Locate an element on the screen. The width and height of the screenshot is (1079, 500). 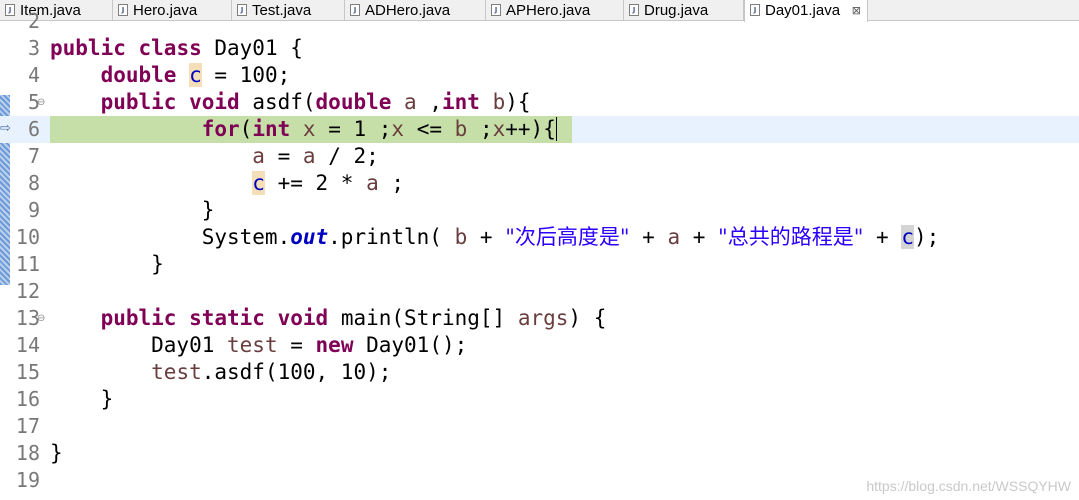
line-number: 4 is located at coordinates (33, 75).